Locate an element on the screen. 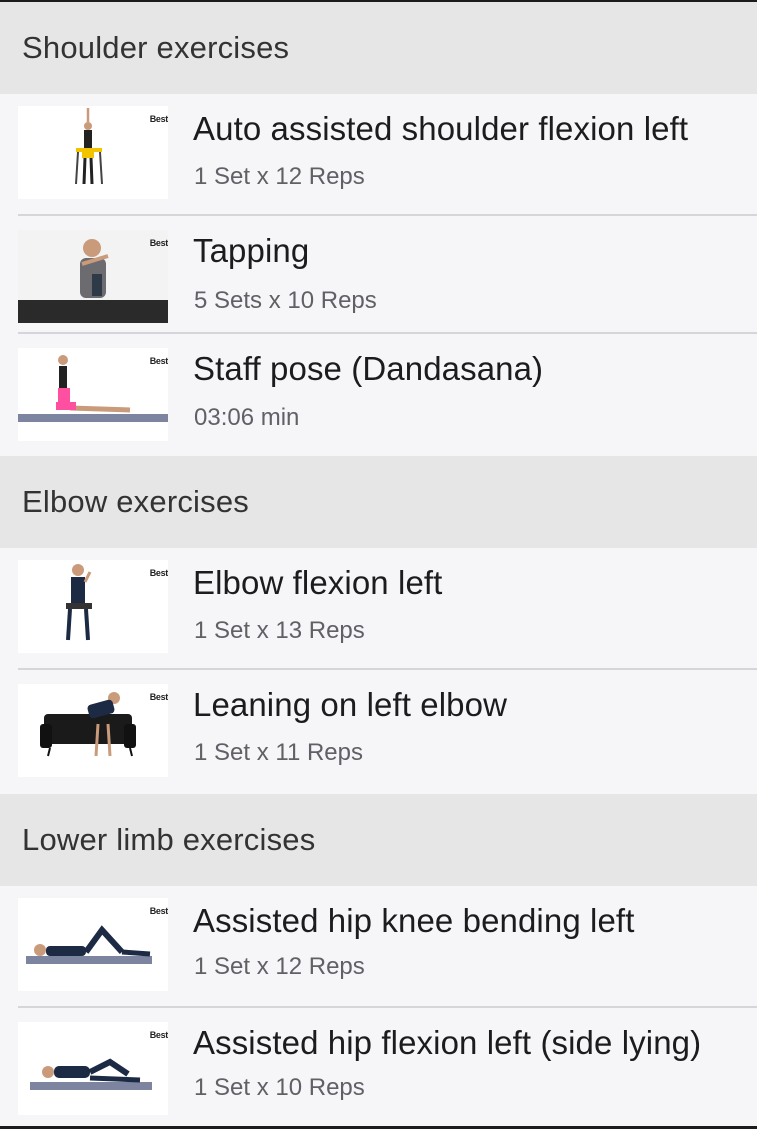  person-lying-knee-bend-icon is located at coordinates (89, 944).